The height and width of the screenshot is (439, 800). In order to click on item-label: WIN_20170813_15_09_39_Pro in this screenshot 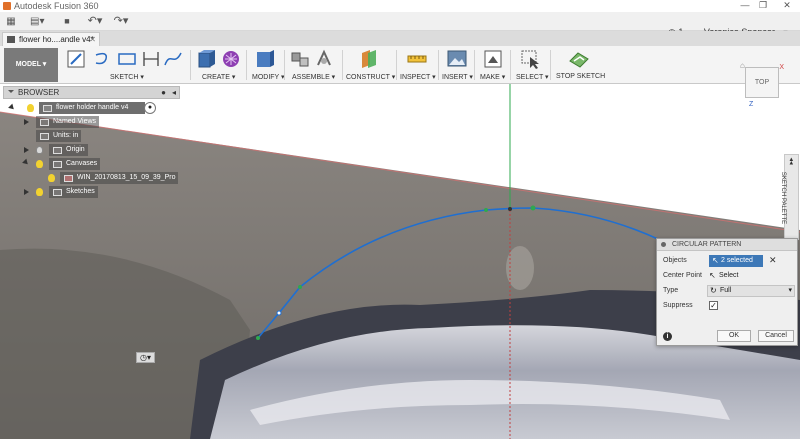, I will do `click(126, 177)`.